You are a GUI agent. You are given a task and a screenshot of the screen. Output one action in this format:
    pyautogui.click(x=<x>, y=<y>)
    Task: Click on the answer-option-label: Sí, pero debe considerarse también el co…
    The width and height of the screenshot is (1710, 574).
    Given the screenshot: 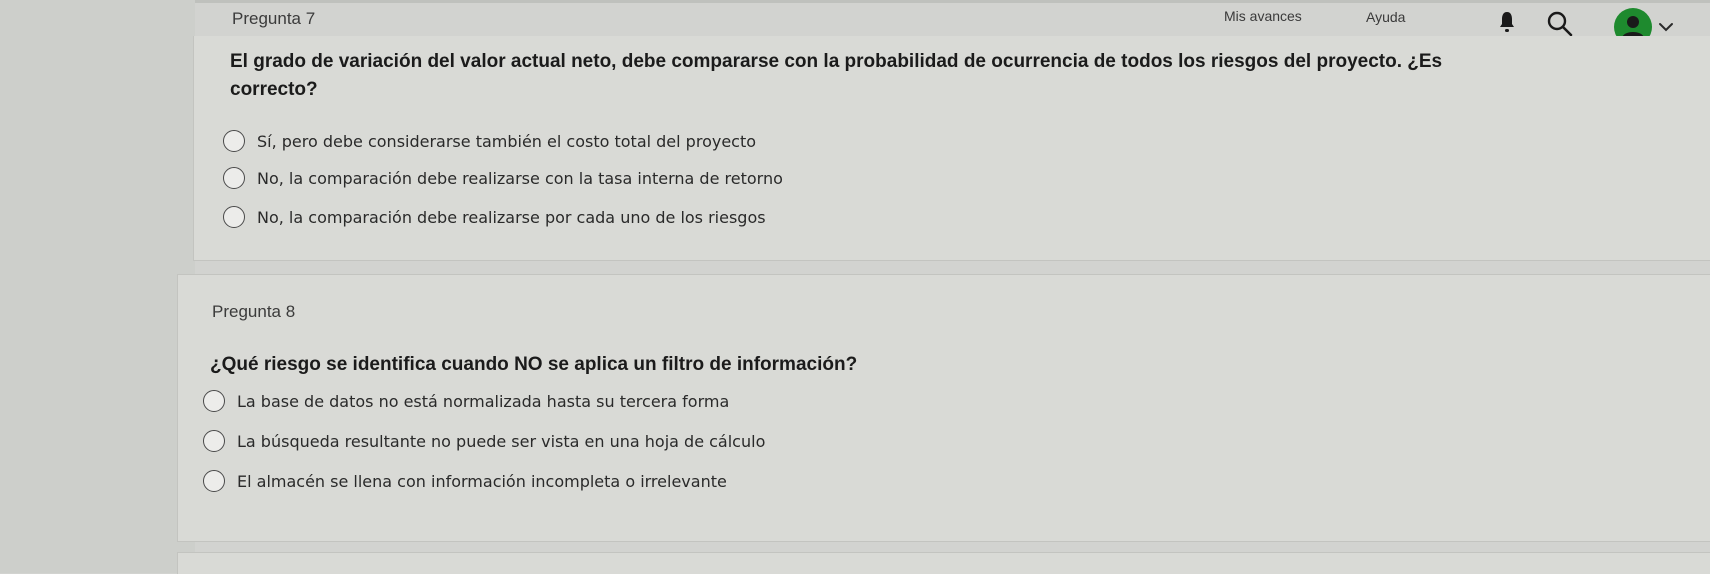 What is the action you would take?
    pyautogui.click(x=507, y=141)
    